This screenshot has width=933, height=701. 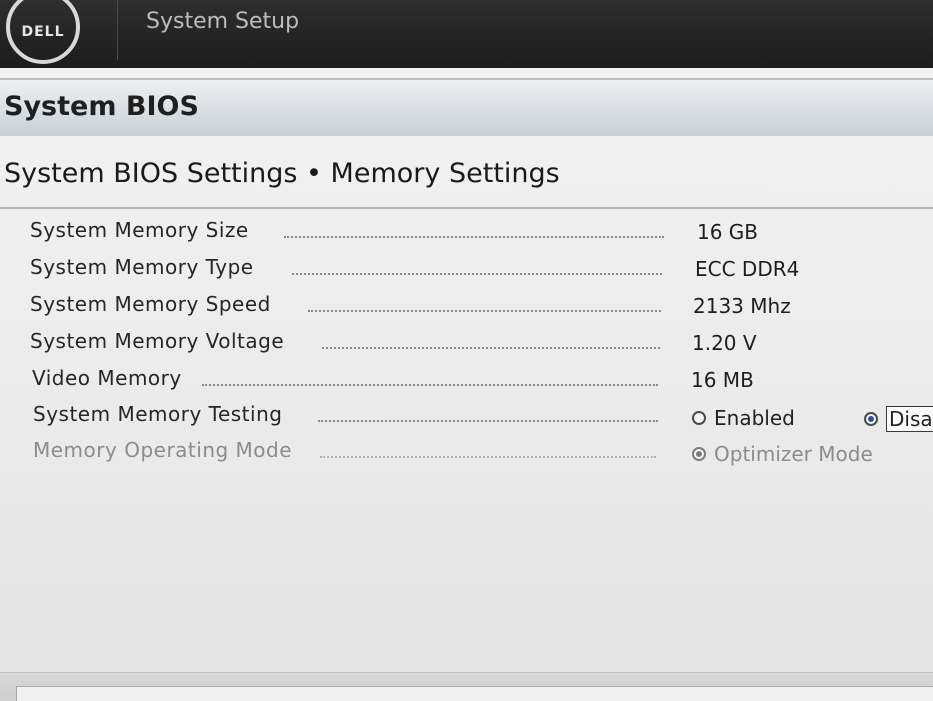 What do you see at coordinates (466, 306) in the screenshot?
I see `setting-row-memory-speed: System Memory Speed 2133 Mhz` at bounding box center [466, 306].